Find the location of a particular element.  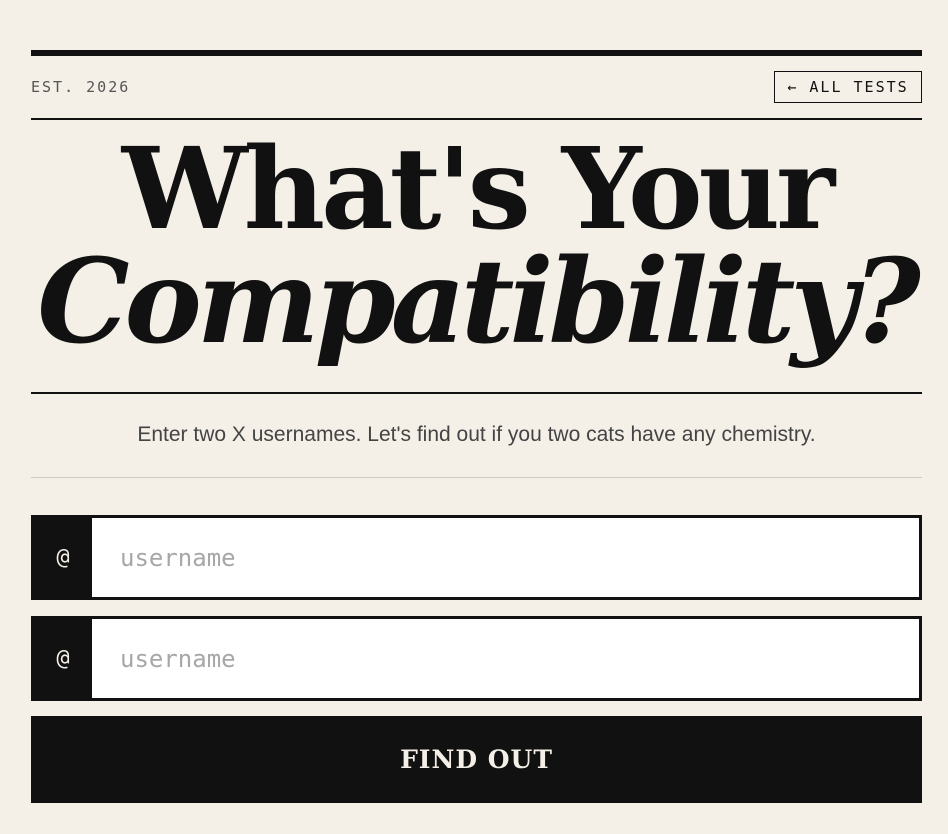

at-prefix-1: @ is located at coordinates (63, 557).